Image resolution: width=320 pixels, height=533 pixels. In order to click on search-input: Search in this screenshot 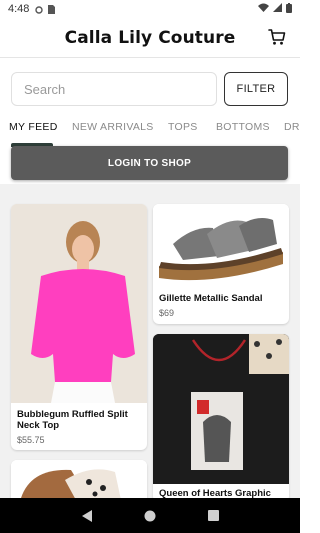, I will do `click(114, 89)`.